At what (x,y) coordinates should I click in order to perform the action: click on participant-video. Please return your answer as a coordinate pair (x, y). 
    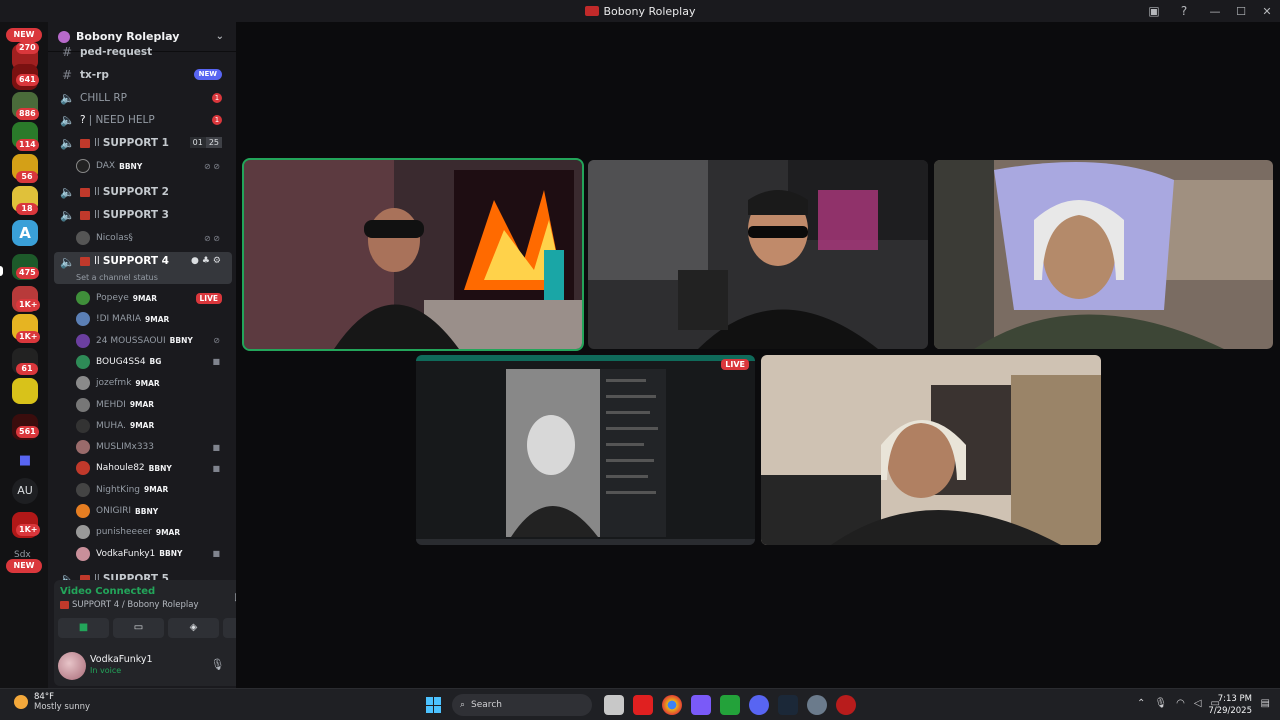
    Looking at the image, I should click on (758, 254).